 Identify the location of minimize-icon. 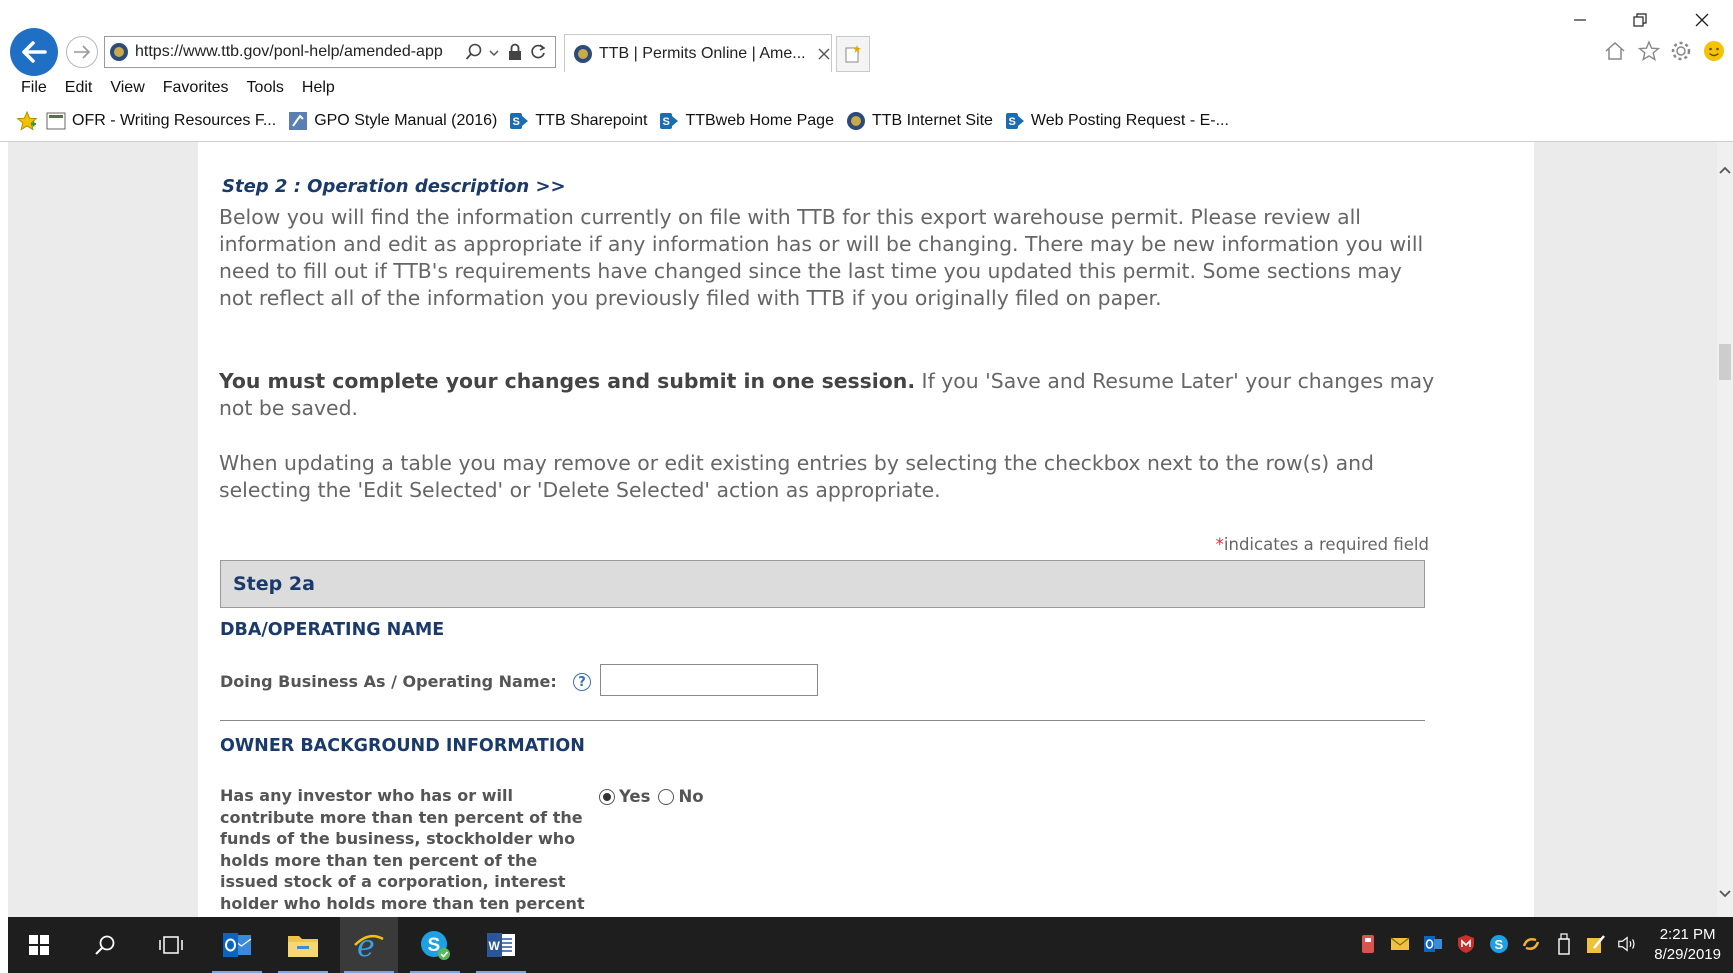
(1580, 20).